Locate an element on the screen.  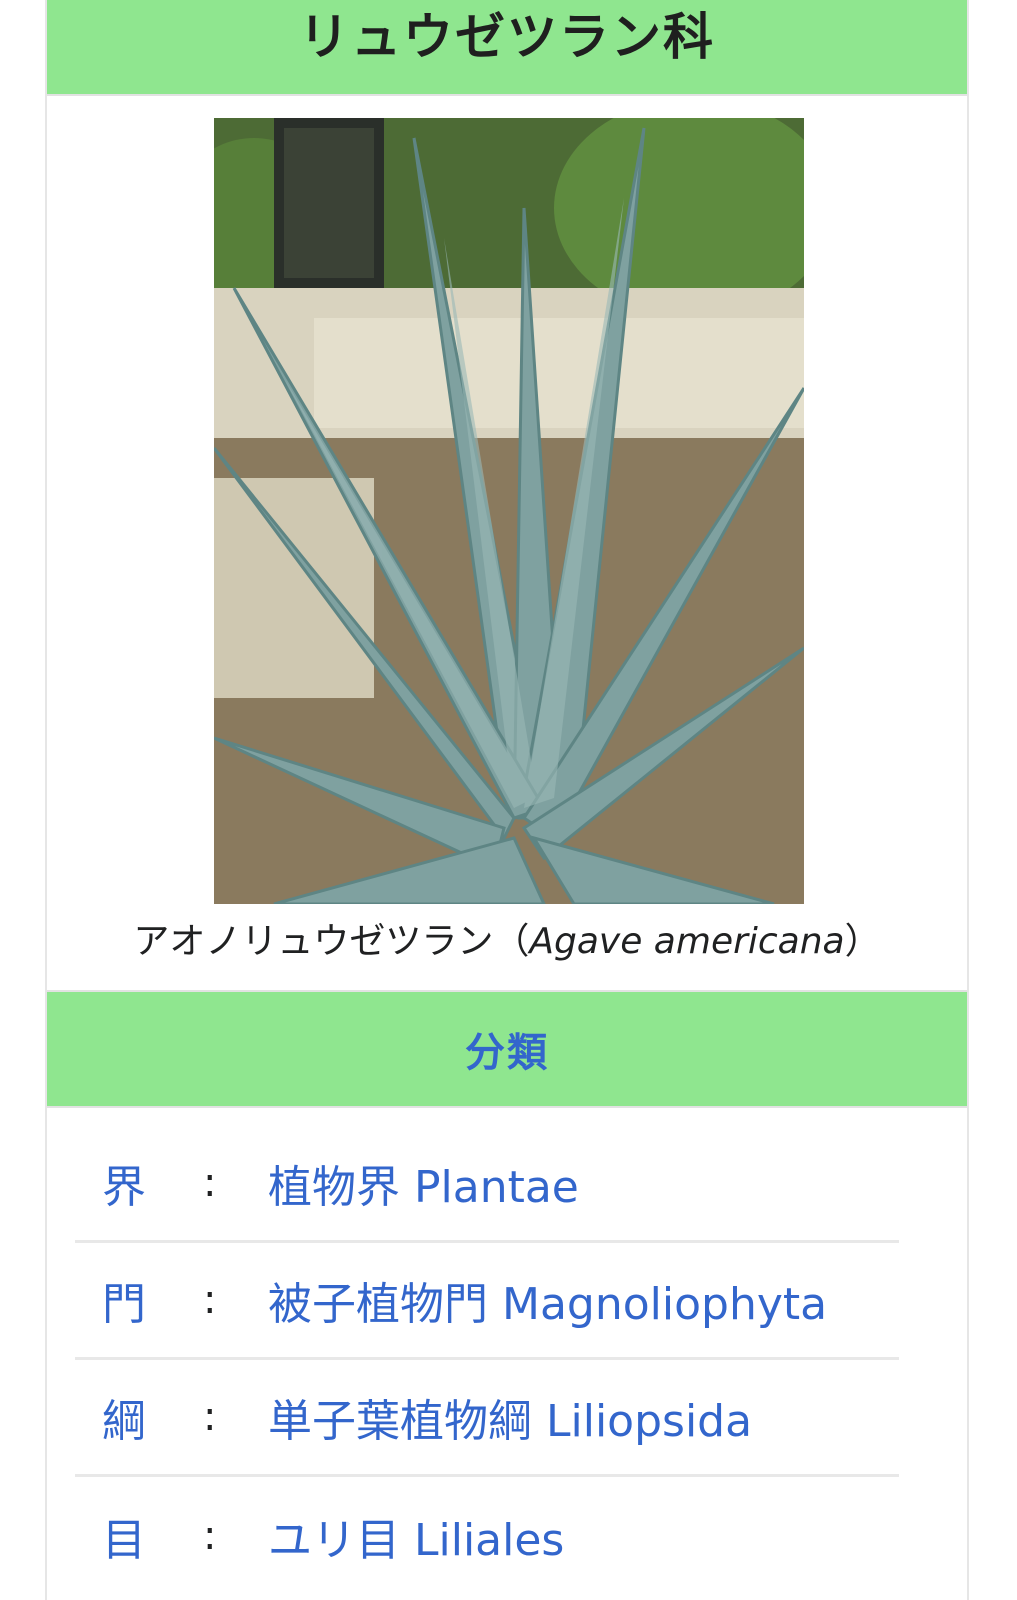
taxon-link: 被子植物門 Magnoliophyta is located at coordinates (547, 1300).